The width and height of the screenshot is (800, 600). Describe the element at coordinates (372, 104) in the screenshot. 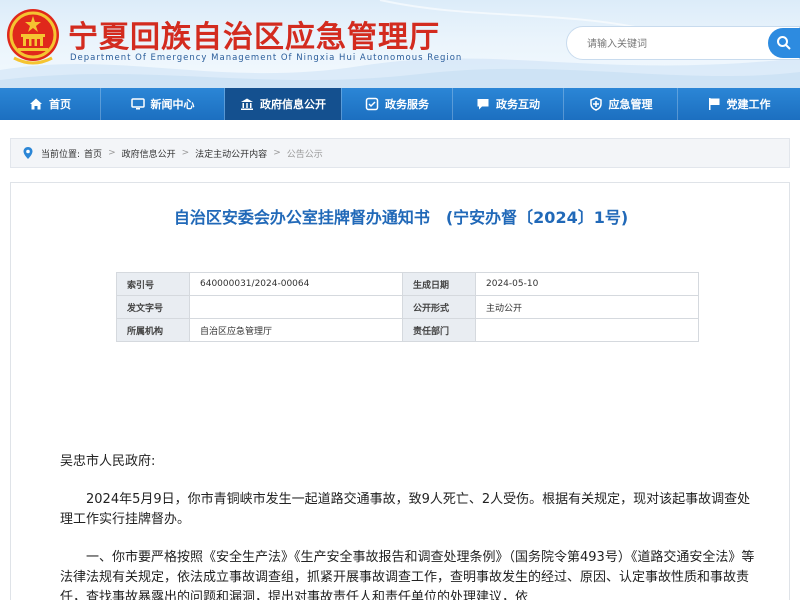

I see `service-icon` at that location.